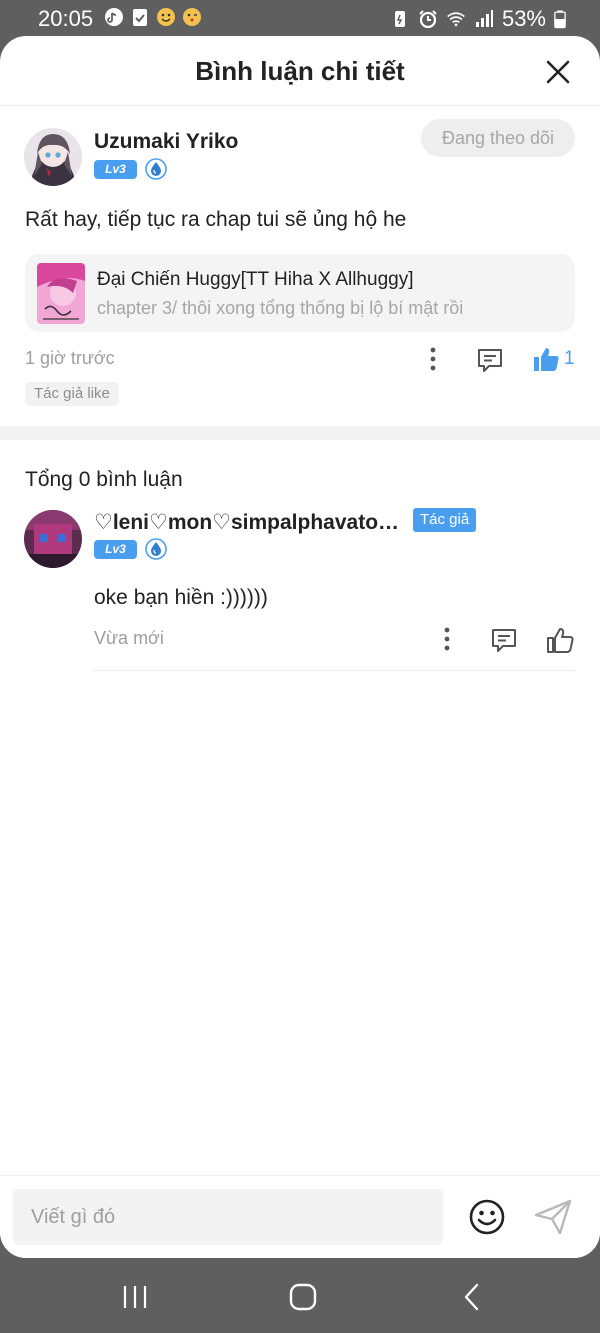 This screenshot has width=600, height=1333. I want to click on wifi-icon, so click(456, 19).